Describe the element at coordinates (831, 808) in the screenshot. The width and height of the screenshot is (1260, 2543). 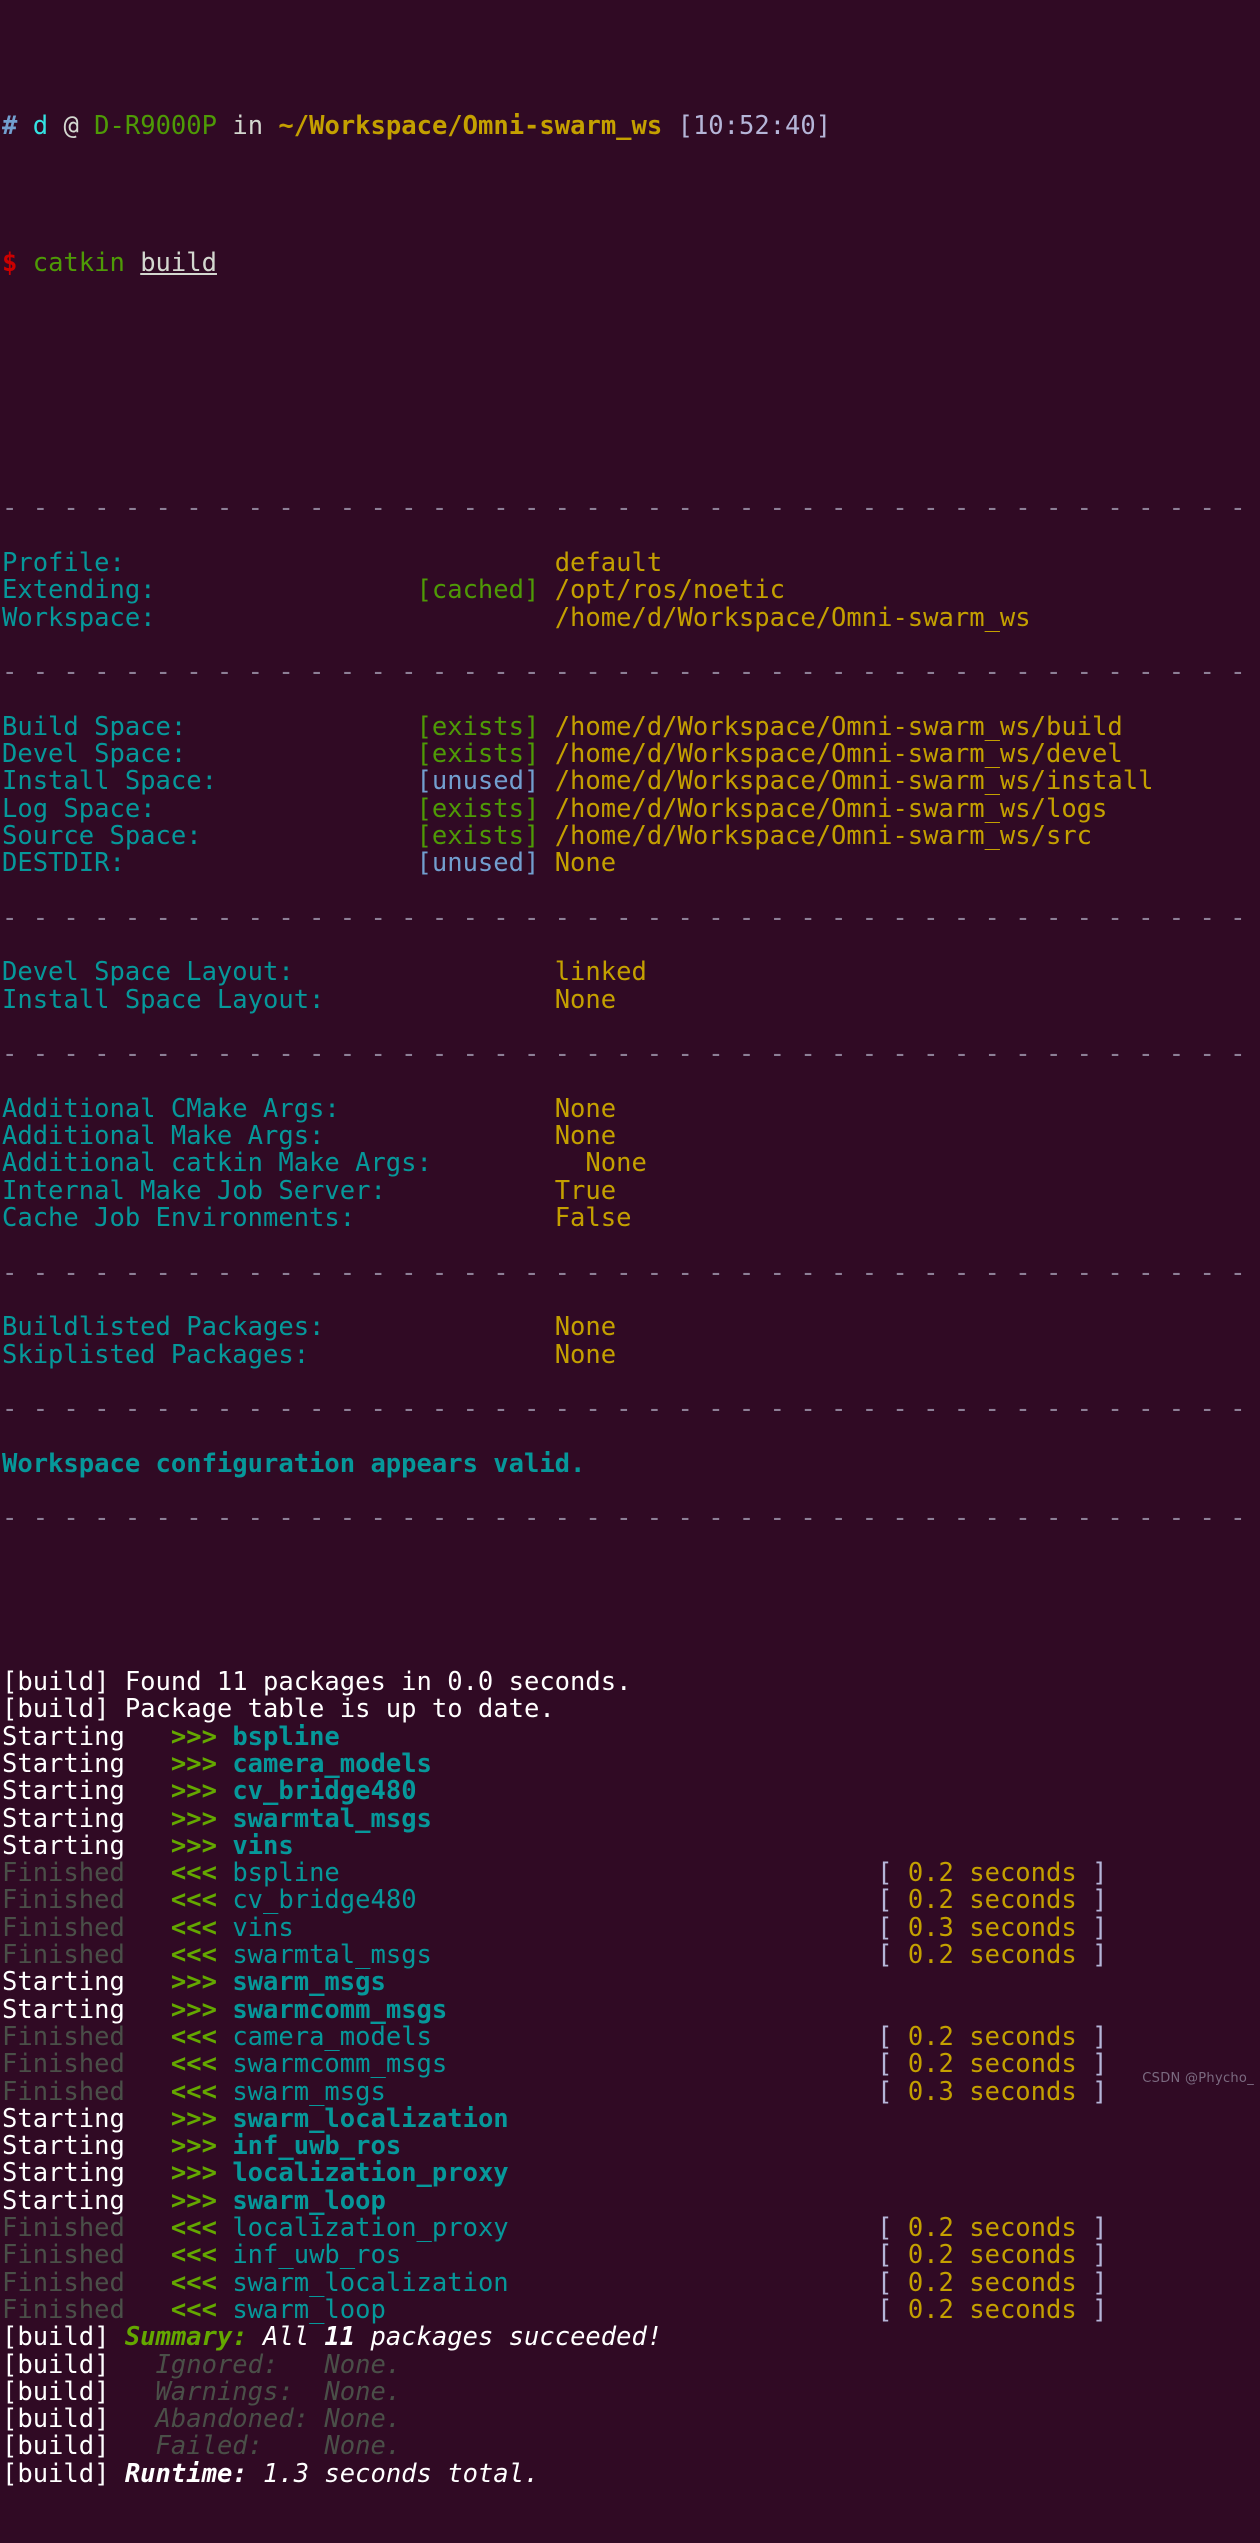
I see `config-value: /home/d/Workspace/Omni-swarm_ws/logs` at that location.